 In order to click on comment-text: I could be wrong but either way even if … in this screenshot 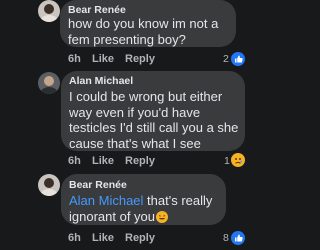, I will do `click(154, 120)`.